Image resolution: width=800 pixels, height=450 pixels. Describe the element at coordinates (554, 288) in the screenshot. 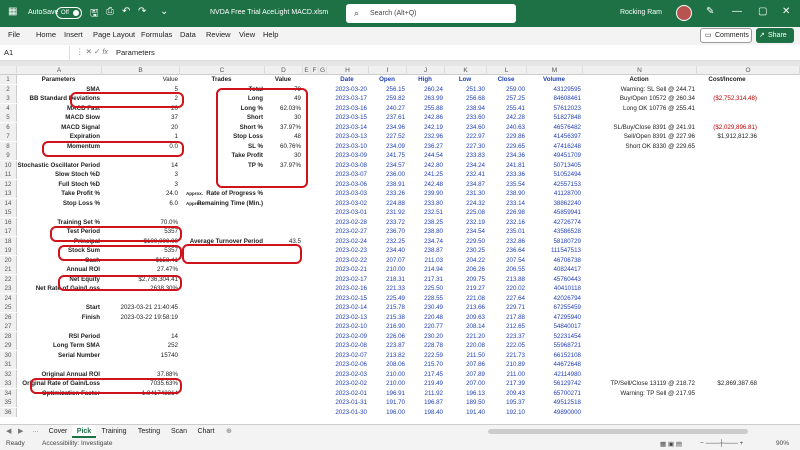

I see `cell-m: 40410118` at that location.